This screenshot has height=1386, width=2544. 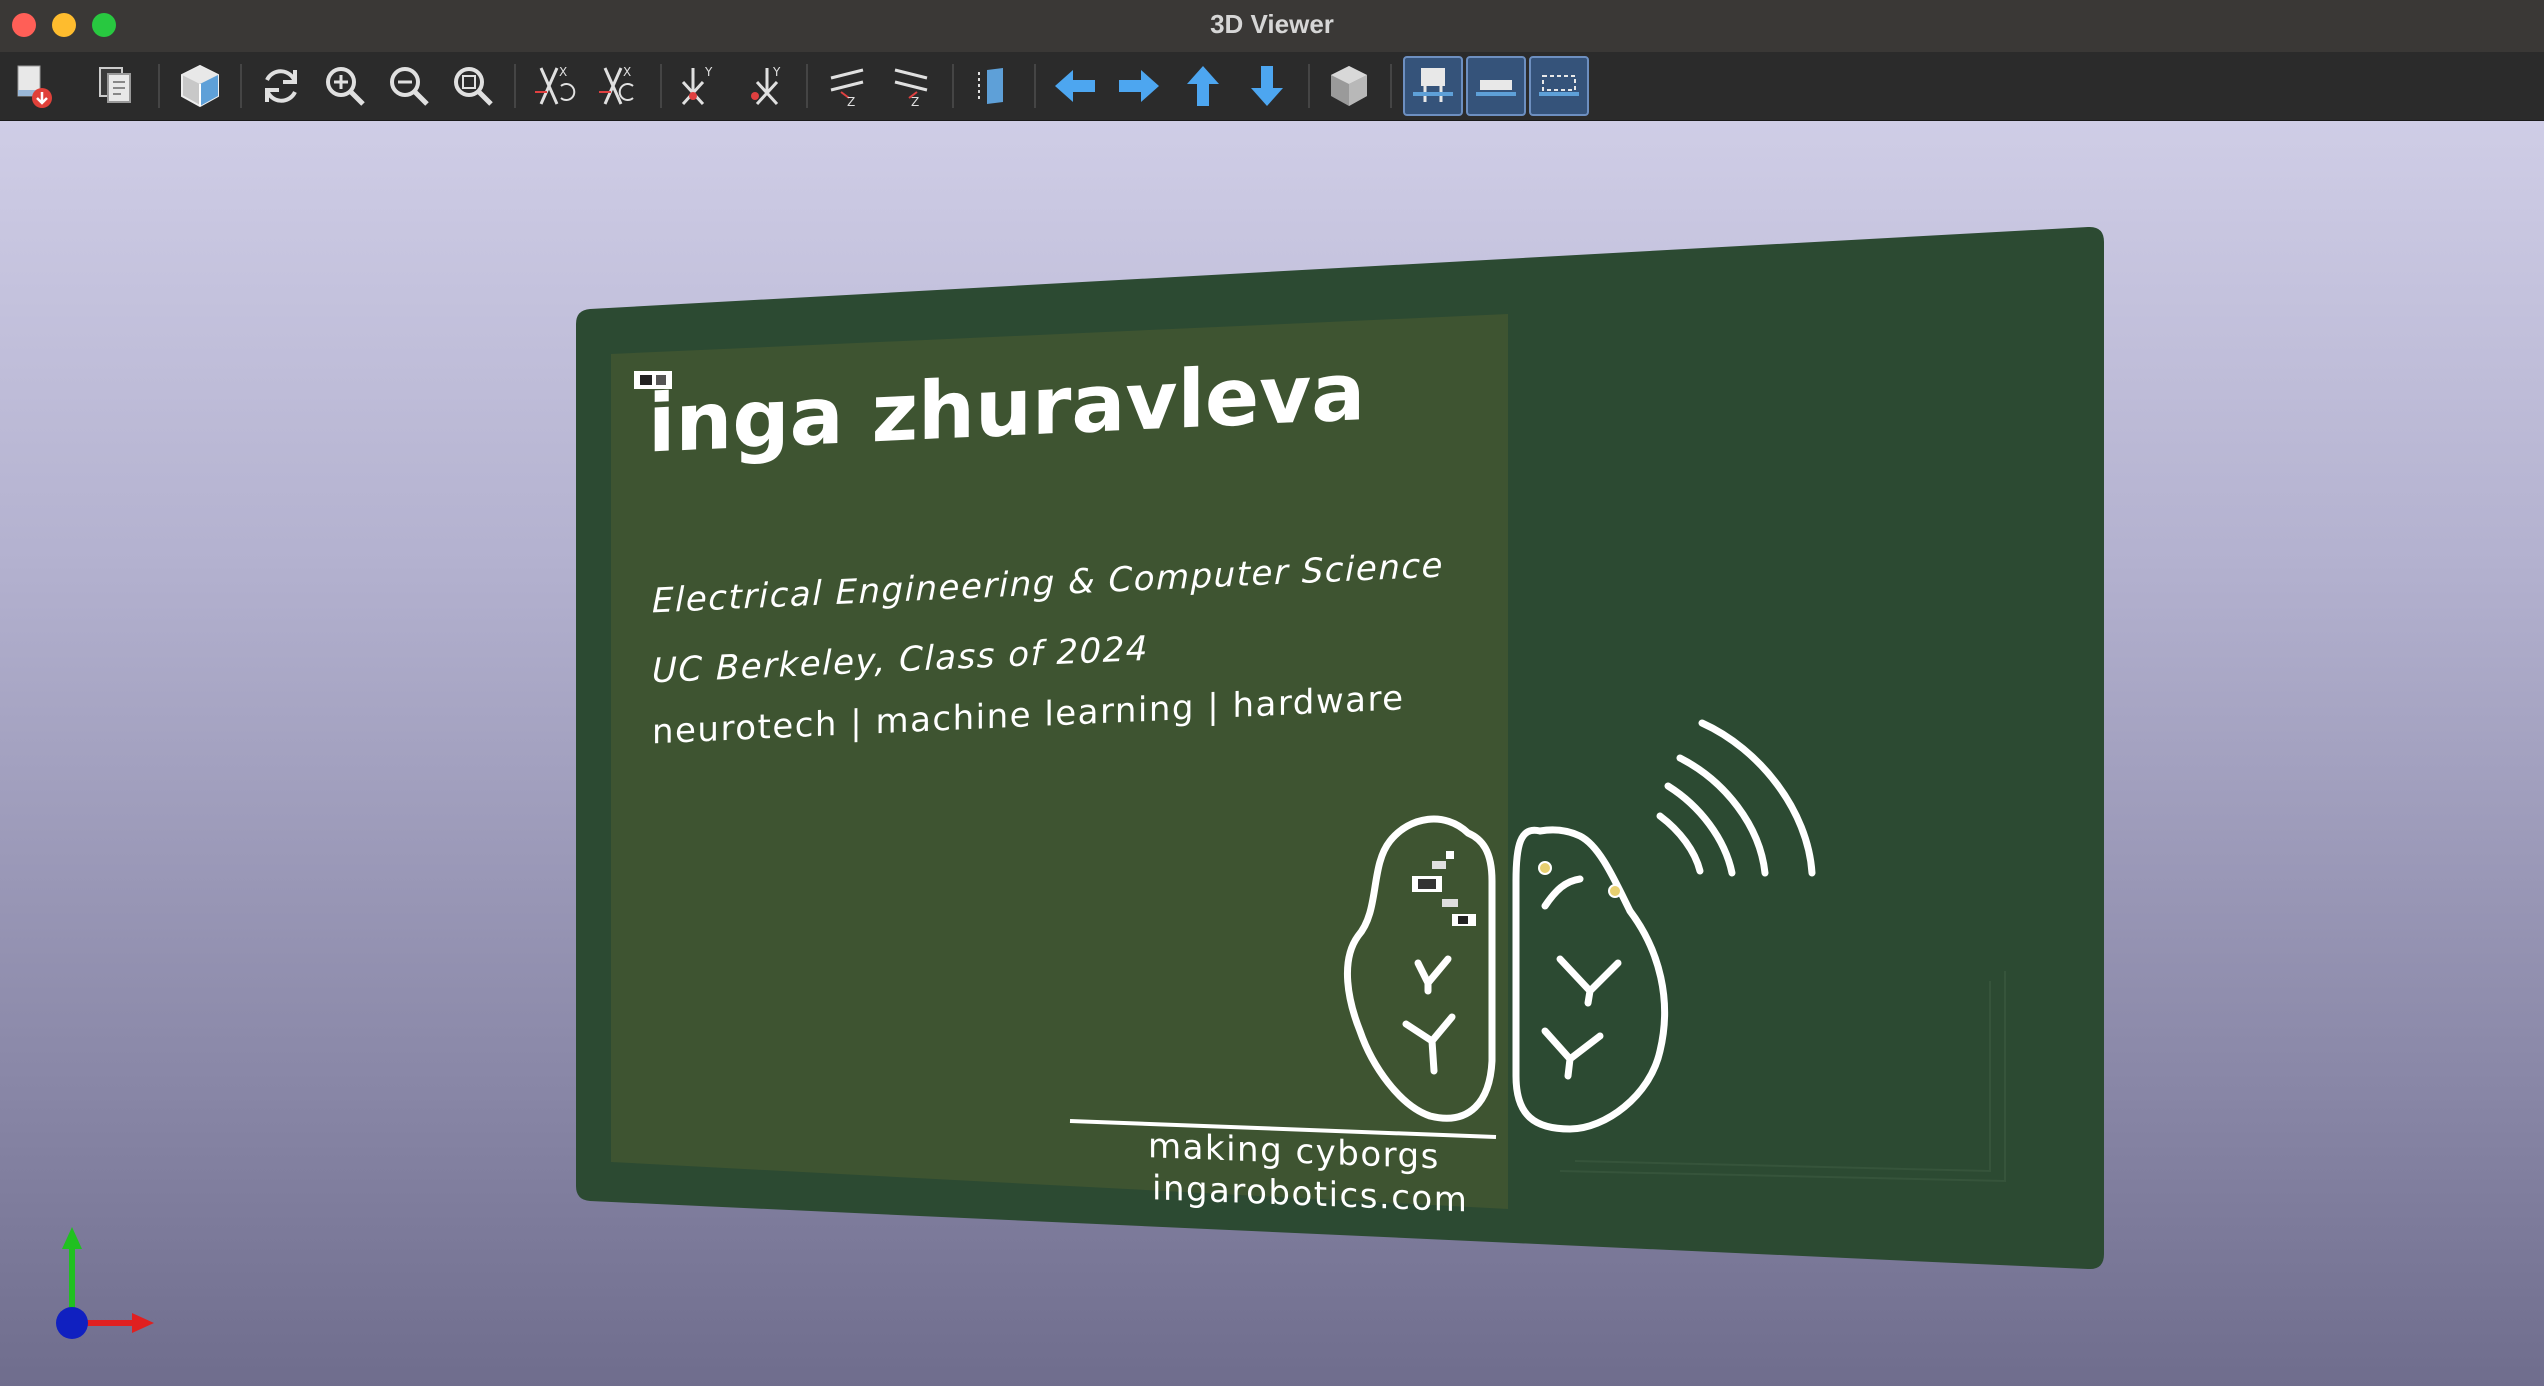 I want to click on zoom-in-icon, so click(x=345, y=86).